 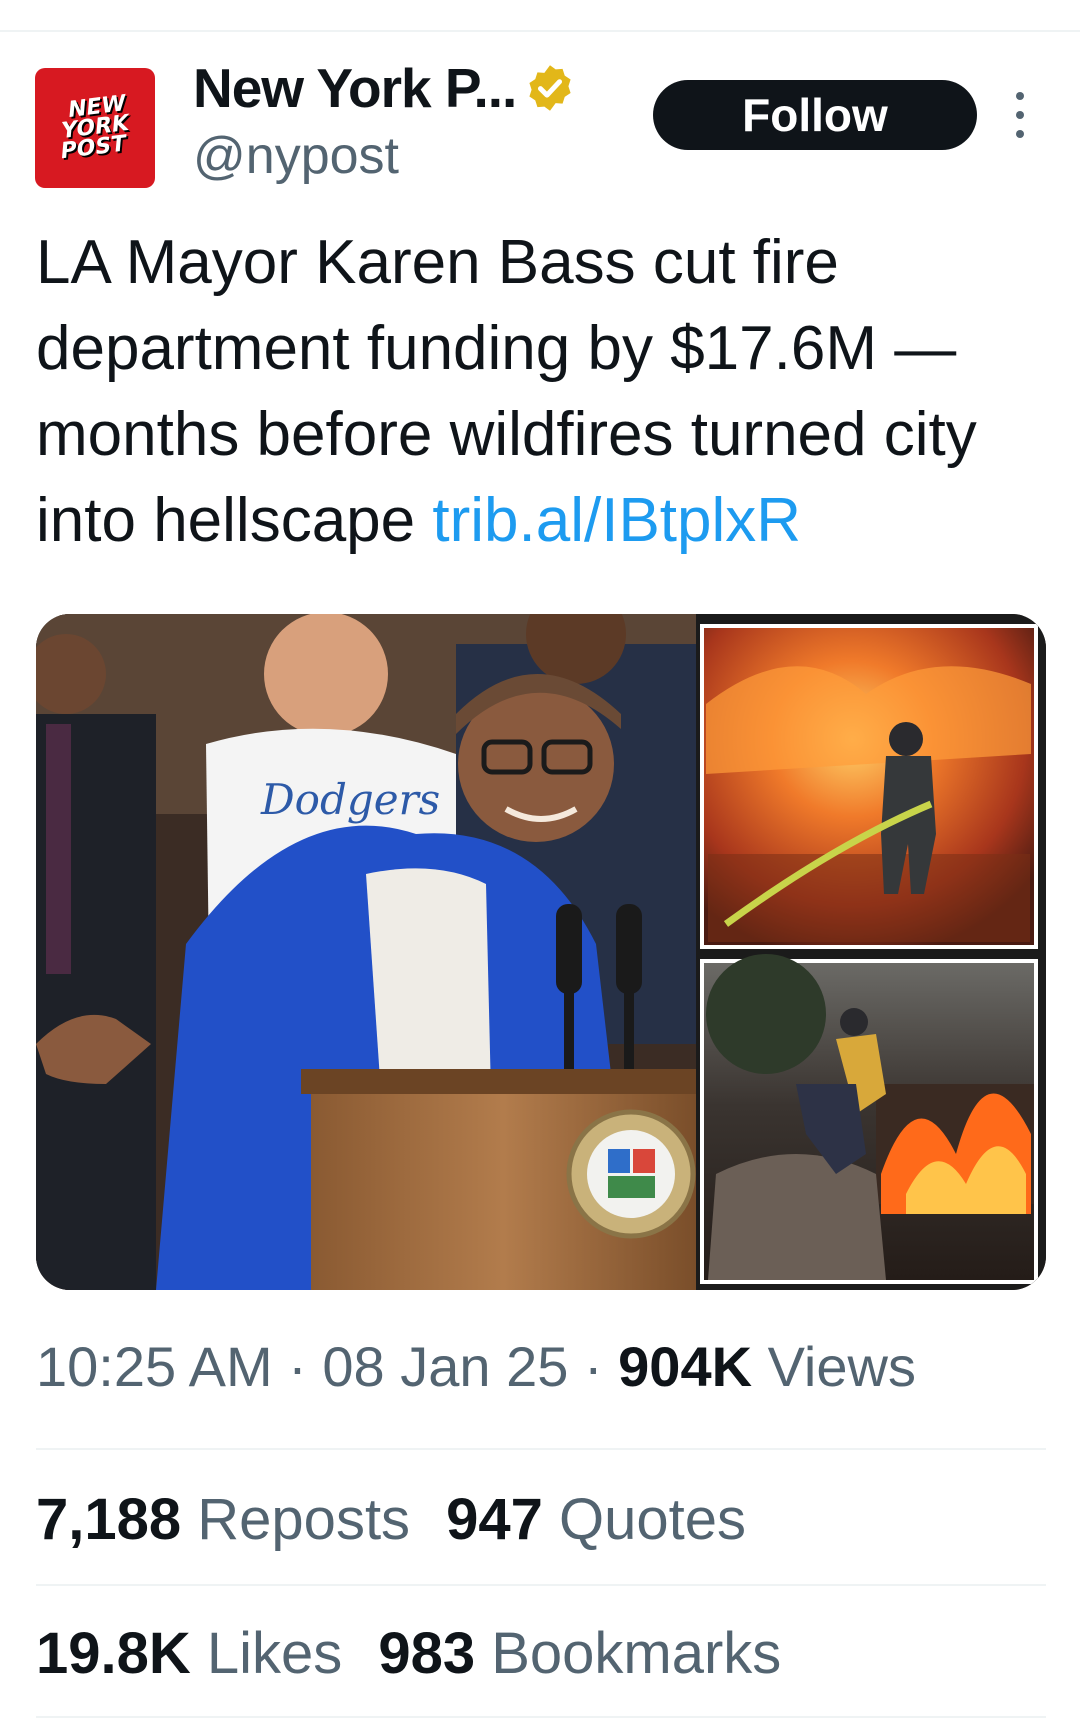 What do you see at coordinates (296, 156) in the screenshot?
I see `author-handle: @nypost` at bounding box center [296, 156].